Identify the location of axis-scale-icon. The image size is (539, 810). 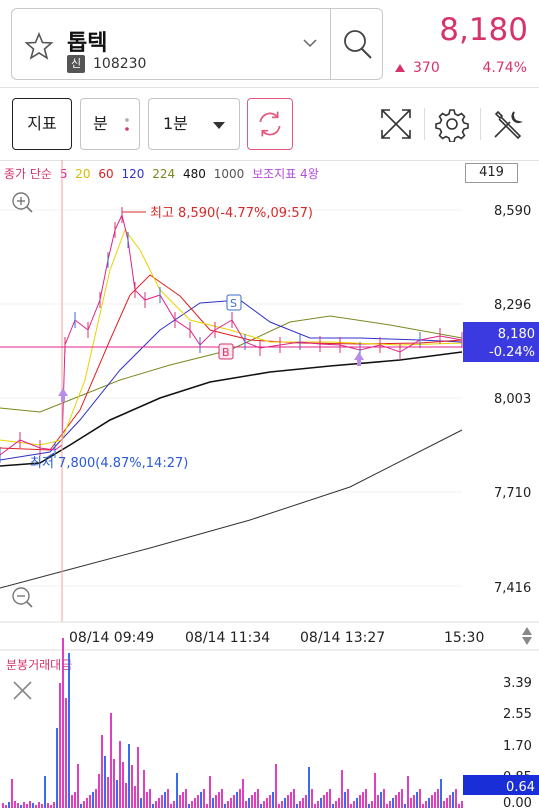
(527, 636).